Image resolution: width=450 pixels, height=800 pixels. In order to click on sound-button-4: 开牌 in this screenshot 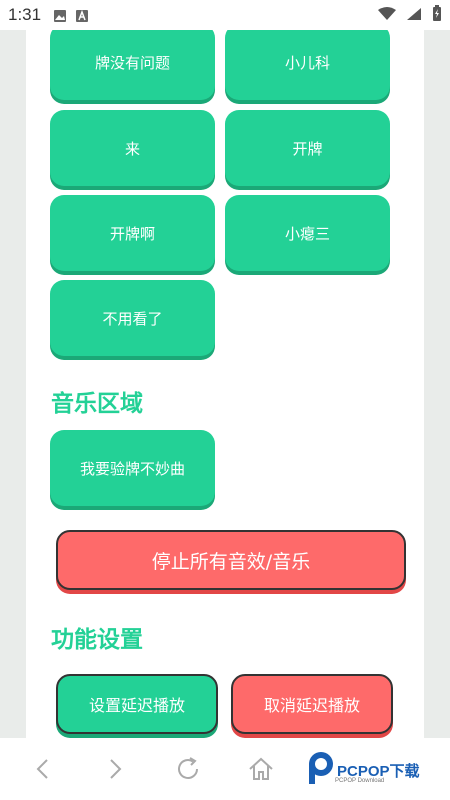, I will do `click(307, 148)`.